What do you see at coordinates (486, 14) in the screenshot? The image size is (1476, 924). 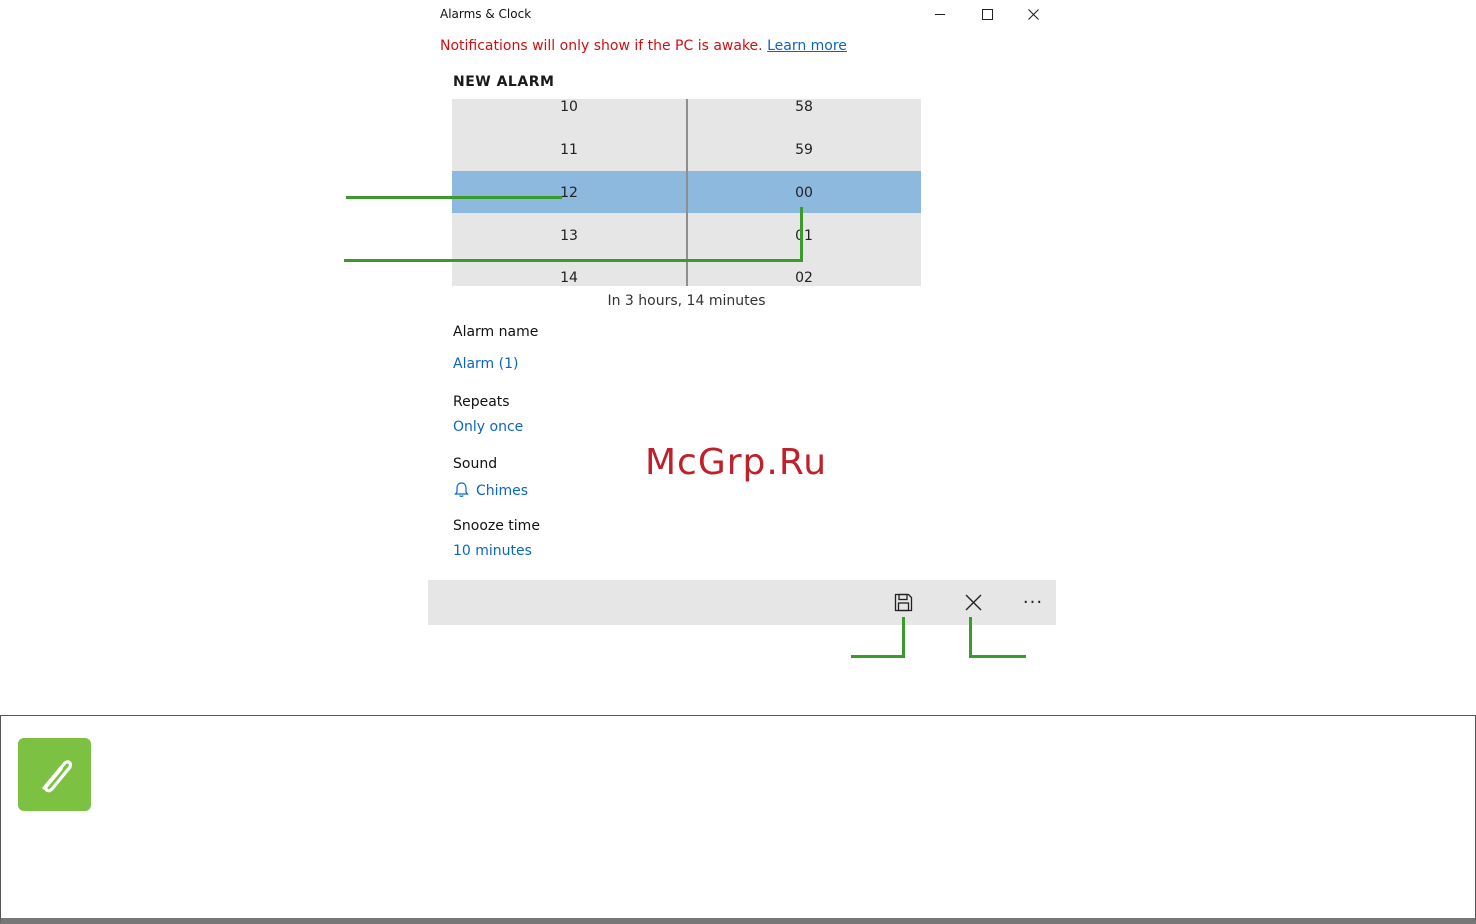 I see `window-title: Alarms & Clock` at bounding box center [486, 14].